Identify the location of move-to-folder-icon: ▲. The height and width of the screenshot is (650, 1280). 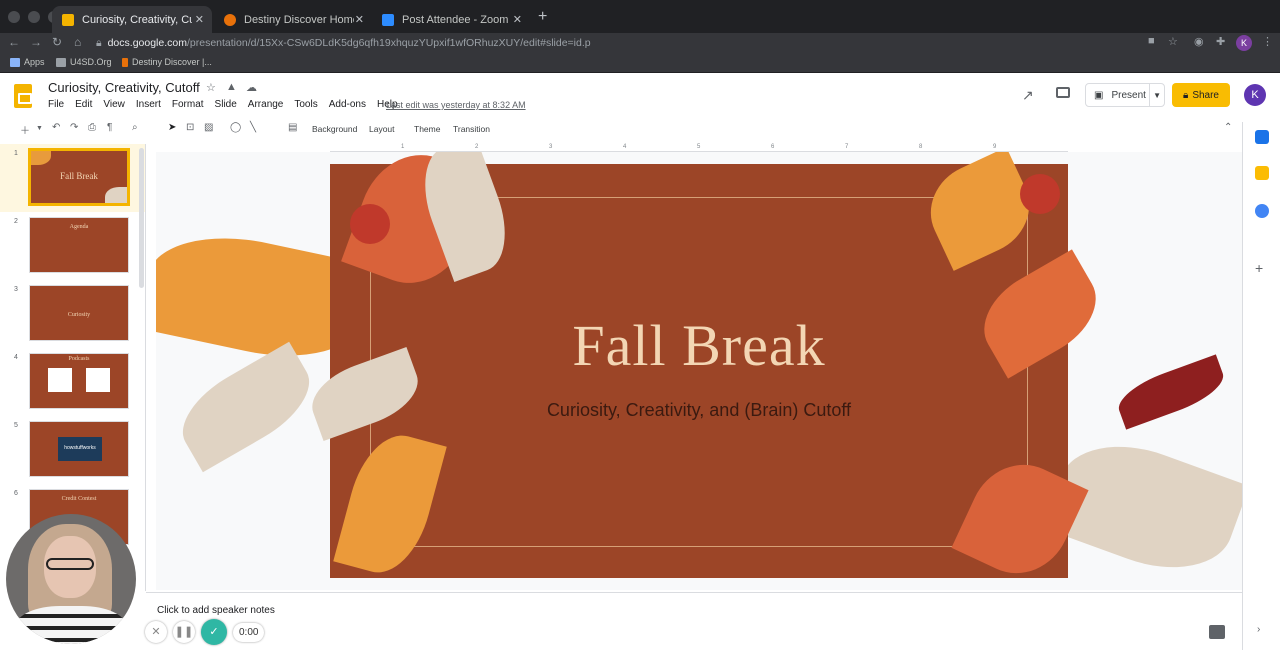
(231, 87).